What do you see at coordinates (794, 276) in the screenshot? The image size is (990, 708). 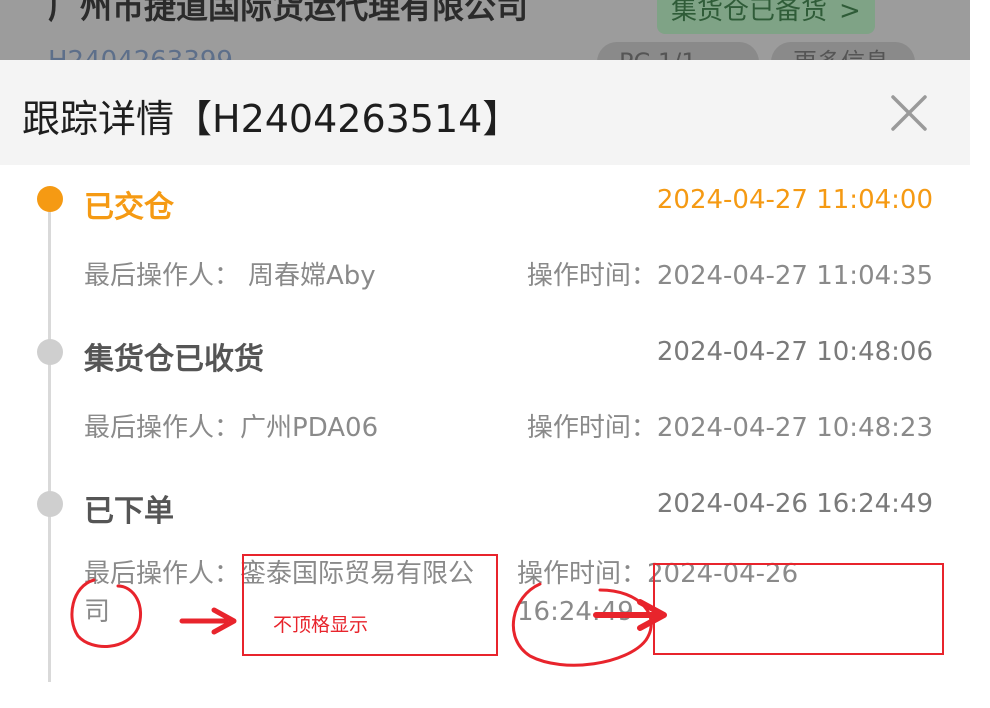 I see `op-time-value: 2024-04-27 11:04:35` at bounding box center [794, 276].